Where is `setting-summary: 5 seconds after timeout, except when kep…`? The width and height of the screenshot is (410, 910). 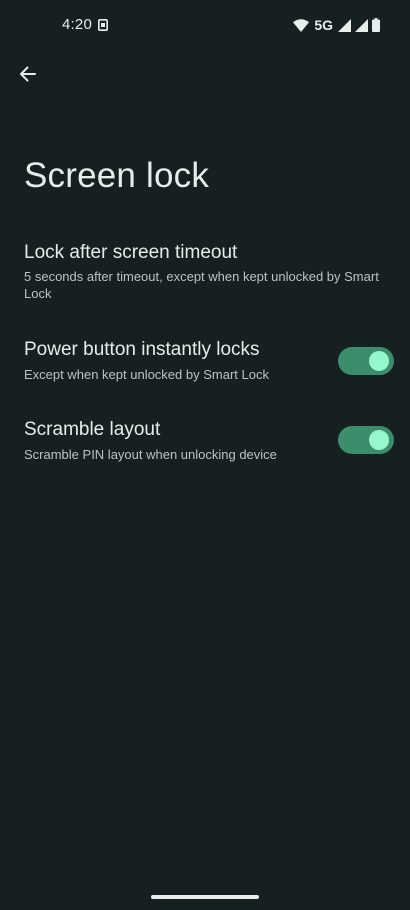
setting-summary: 5 seconds after timeout, except when kep… is located at coordinates (201, 285).